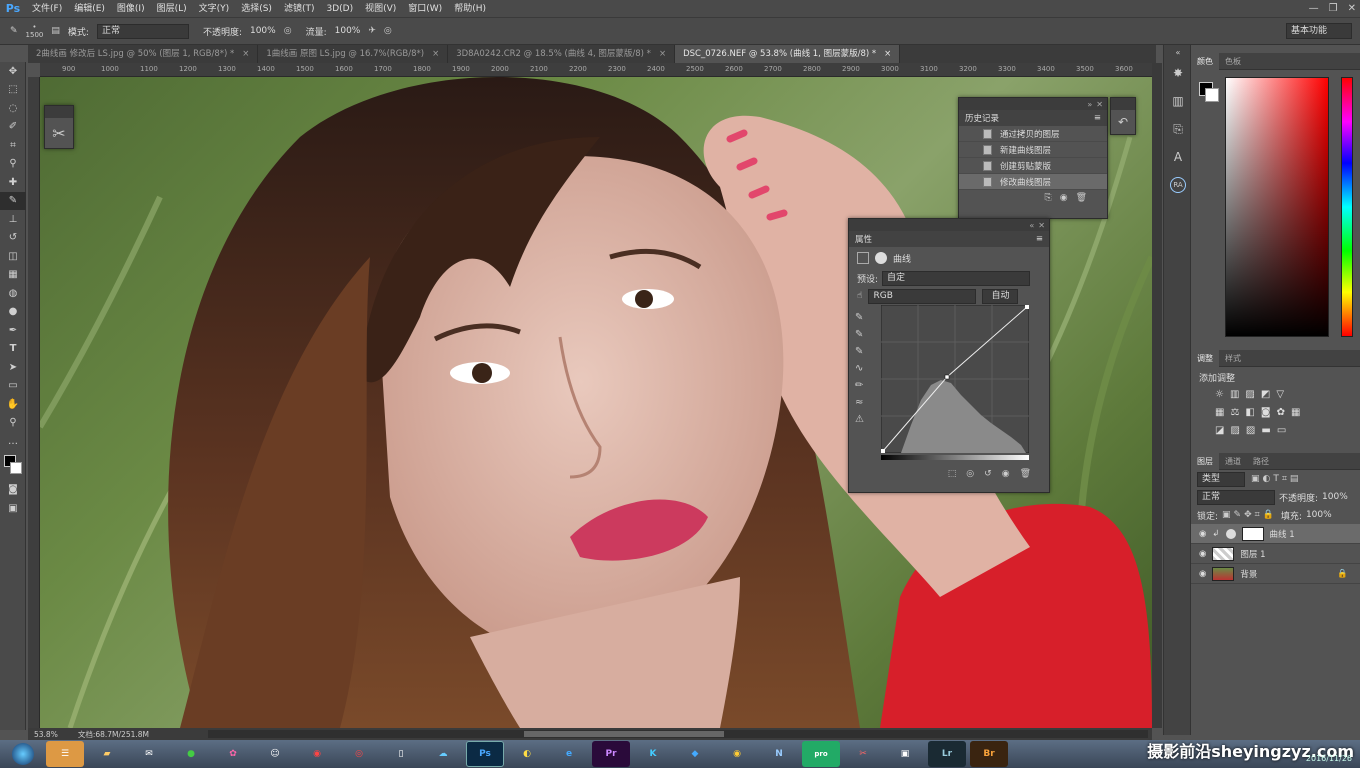 This screenshot has width=1360, height=768. Describe the element at coordinates (1233, 358) in the screenshot. I see `tab-styles: 样式` at that location.